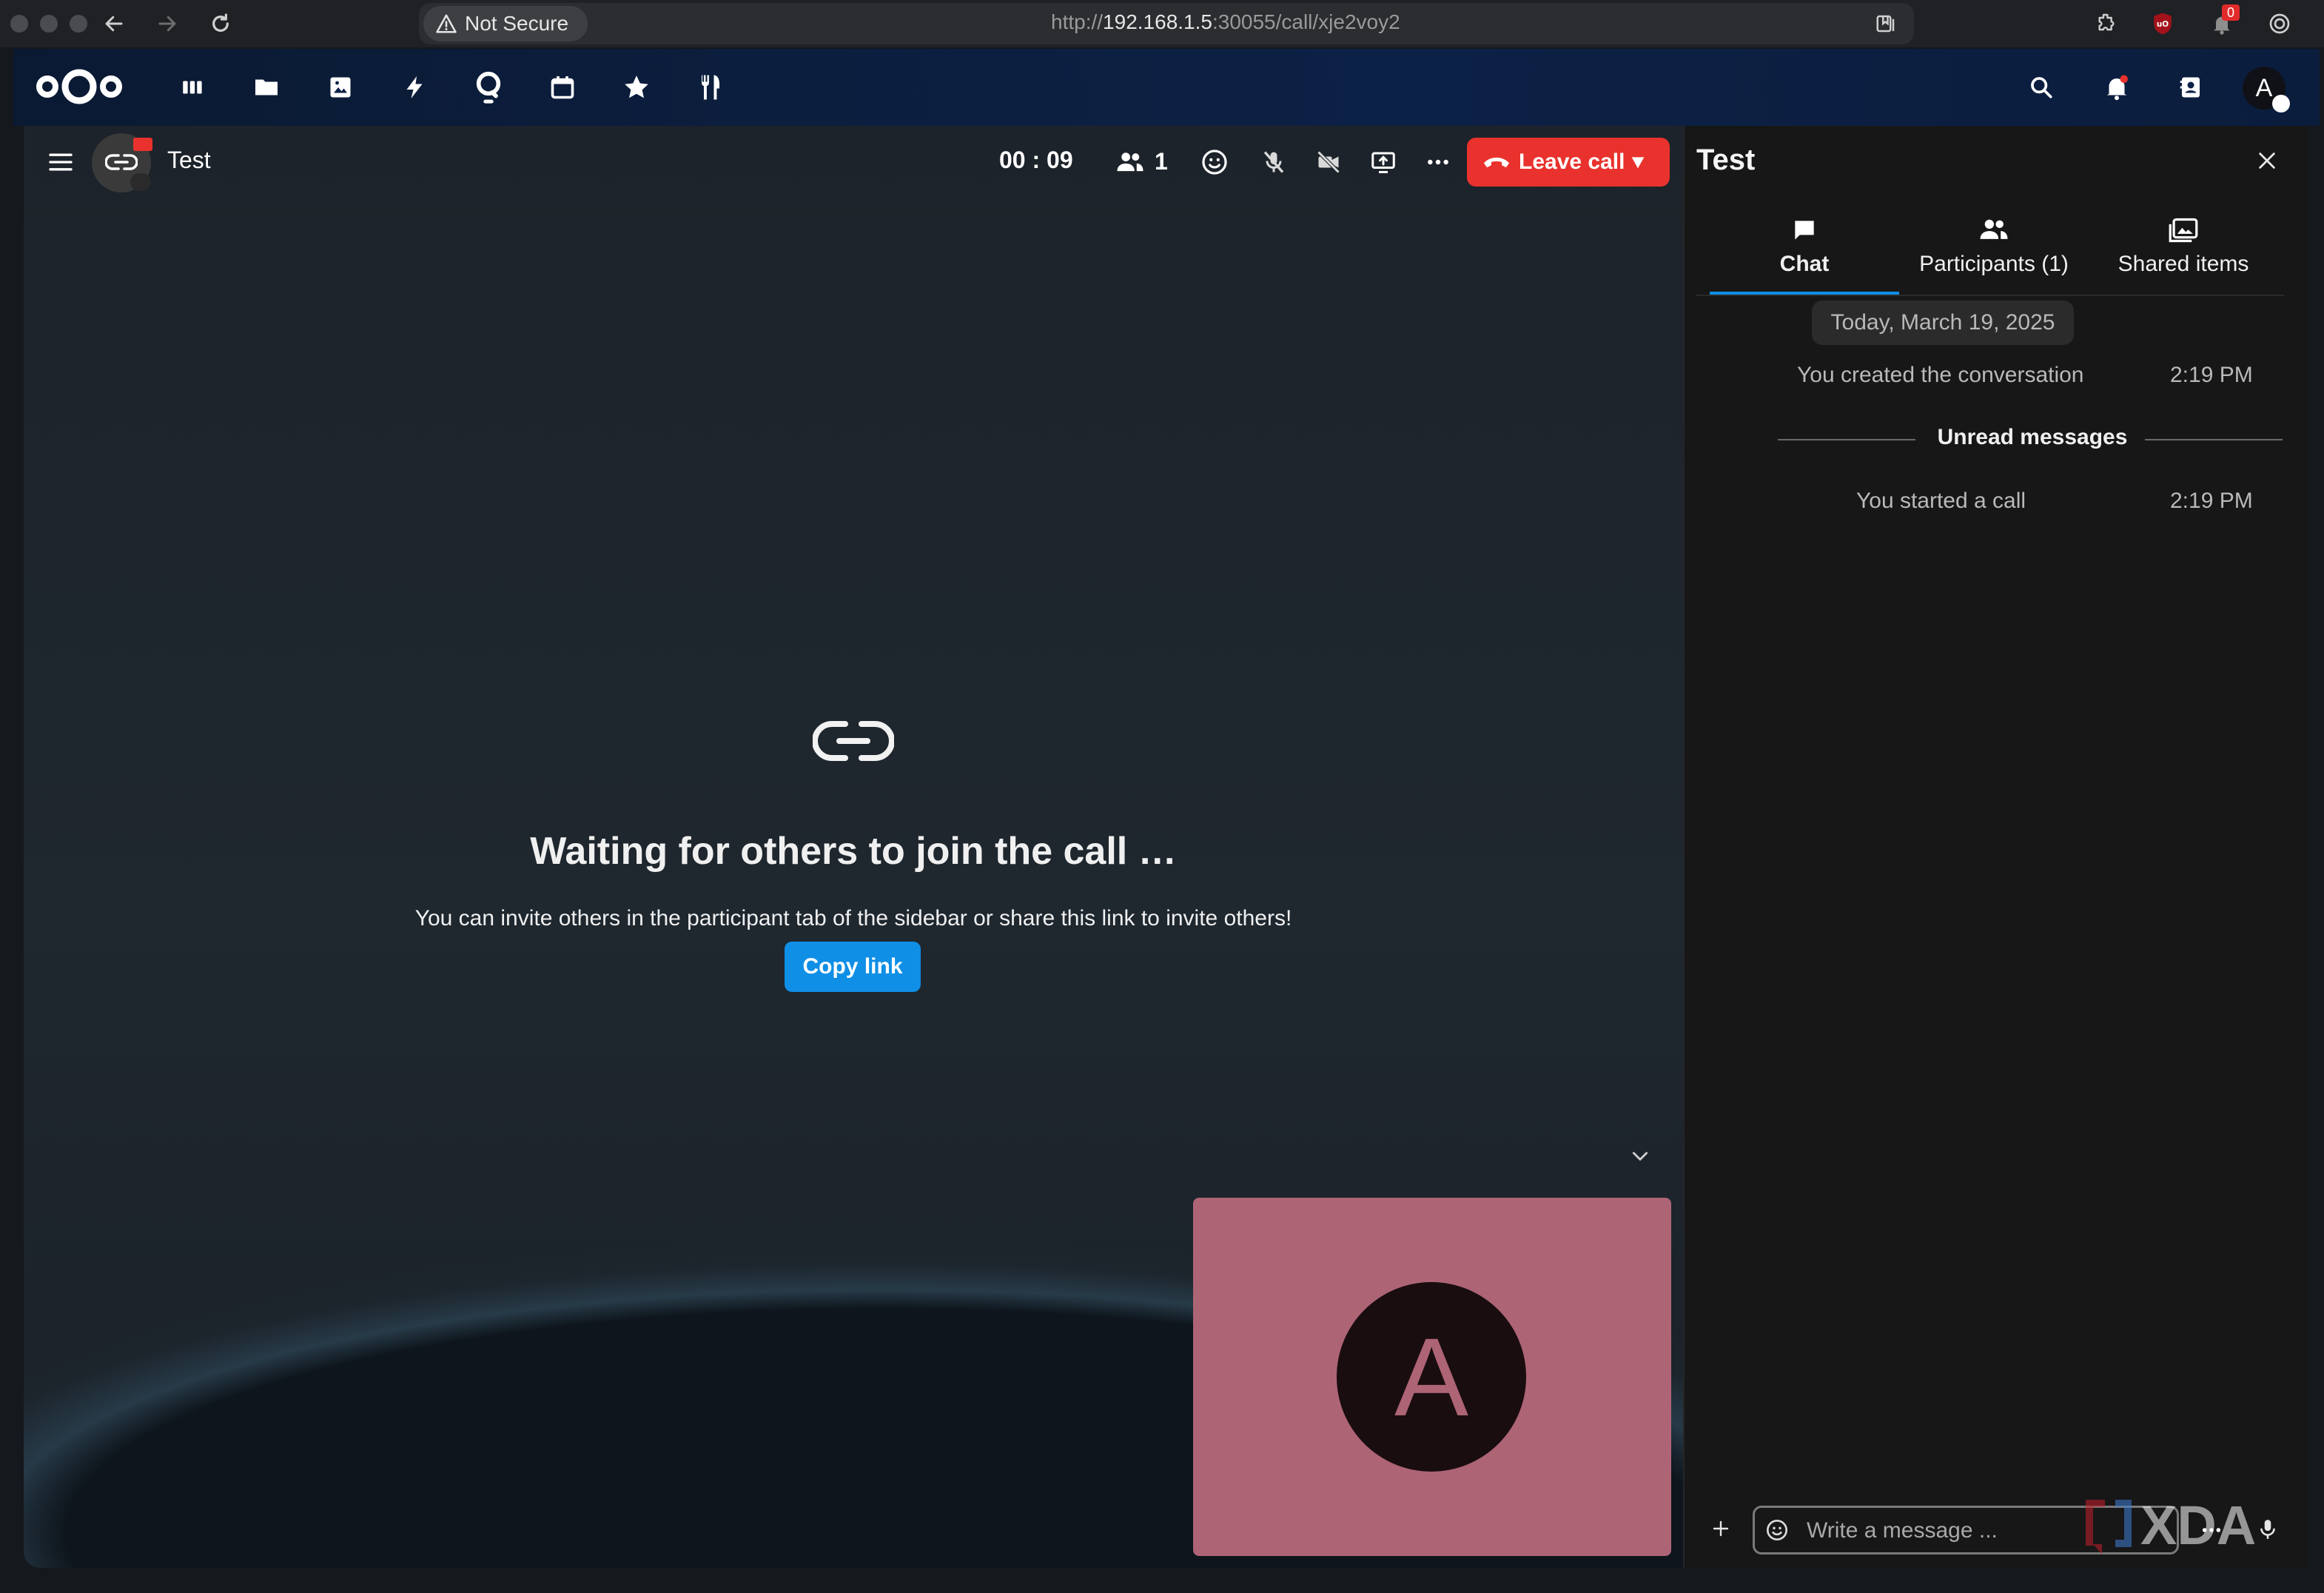  What do you see at coordinates (1166, 88) in the screenshot?
I see `app-header: A` at bounding box center [1166, 88].